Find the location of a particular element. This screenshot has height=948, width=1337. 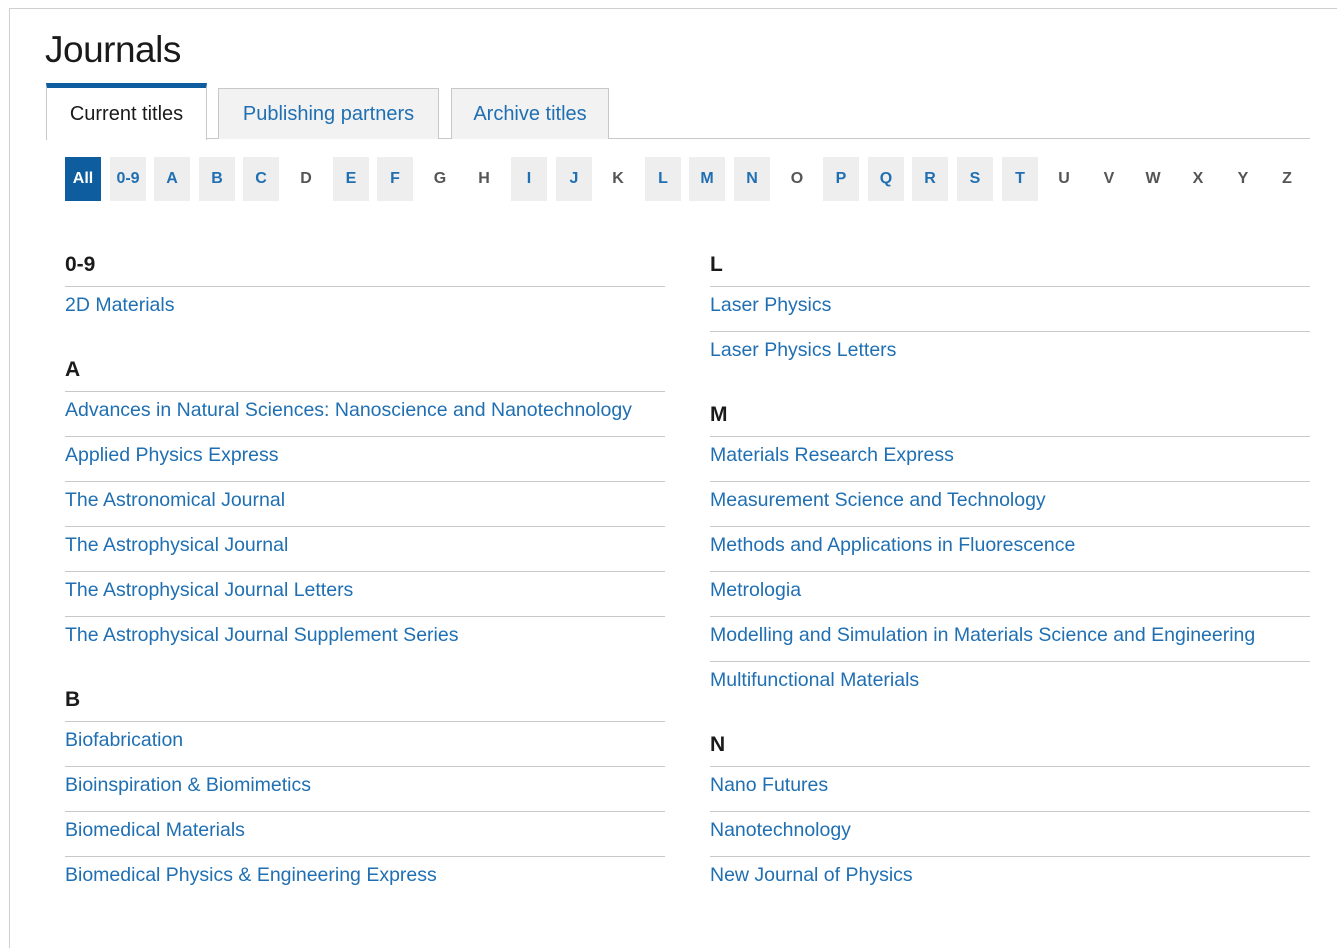

alphabet-letter-a: A is located at coordinates (172, 179).